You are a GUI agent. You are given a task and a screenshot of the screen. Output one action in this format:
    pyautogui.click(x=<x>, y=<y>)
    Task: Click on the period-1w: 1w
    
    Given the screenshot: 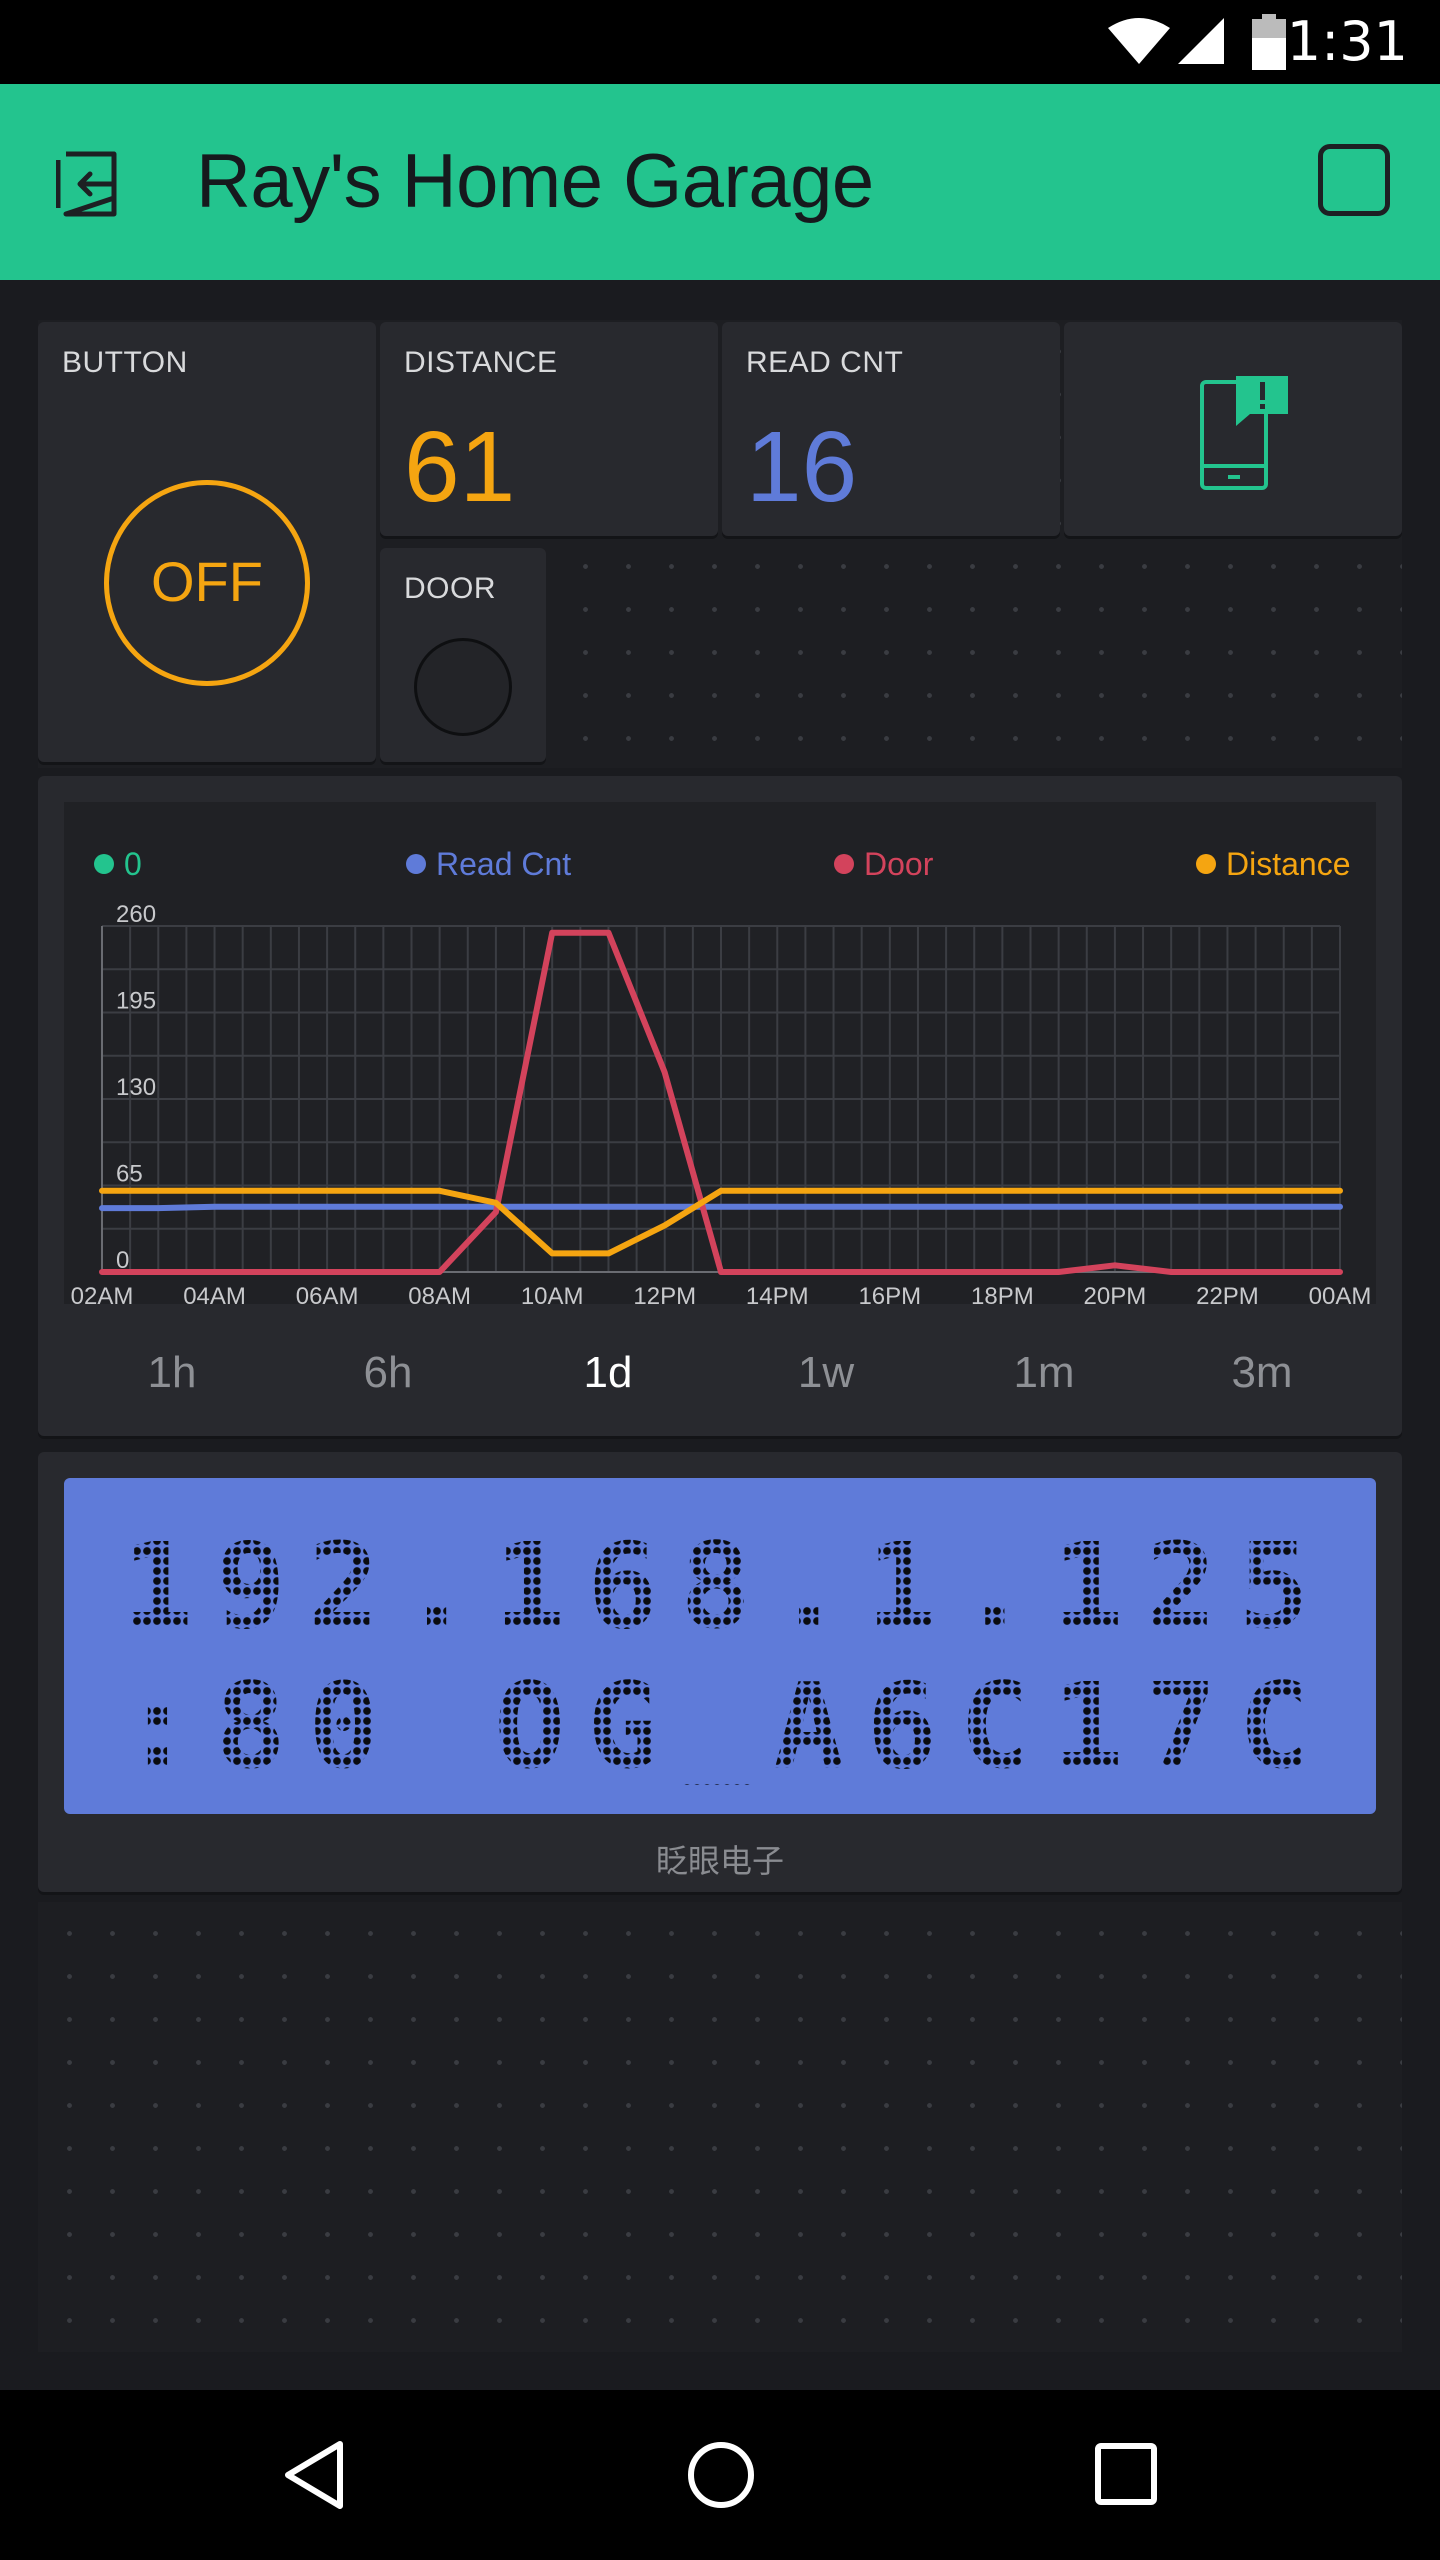 What is the action you would take?
    pyautogui.click(x=826, y=1373)
    